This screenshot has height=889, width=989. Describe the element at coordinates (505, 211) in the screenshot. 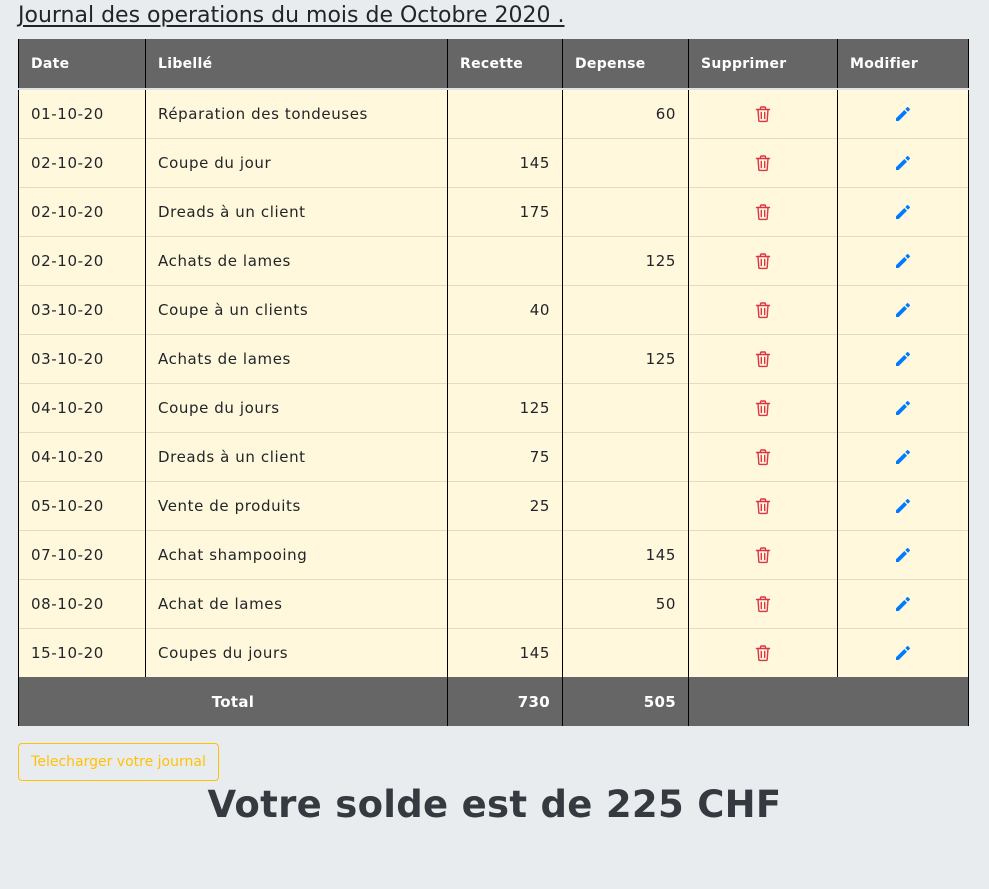

I see `cell-recette: 175` at that location.